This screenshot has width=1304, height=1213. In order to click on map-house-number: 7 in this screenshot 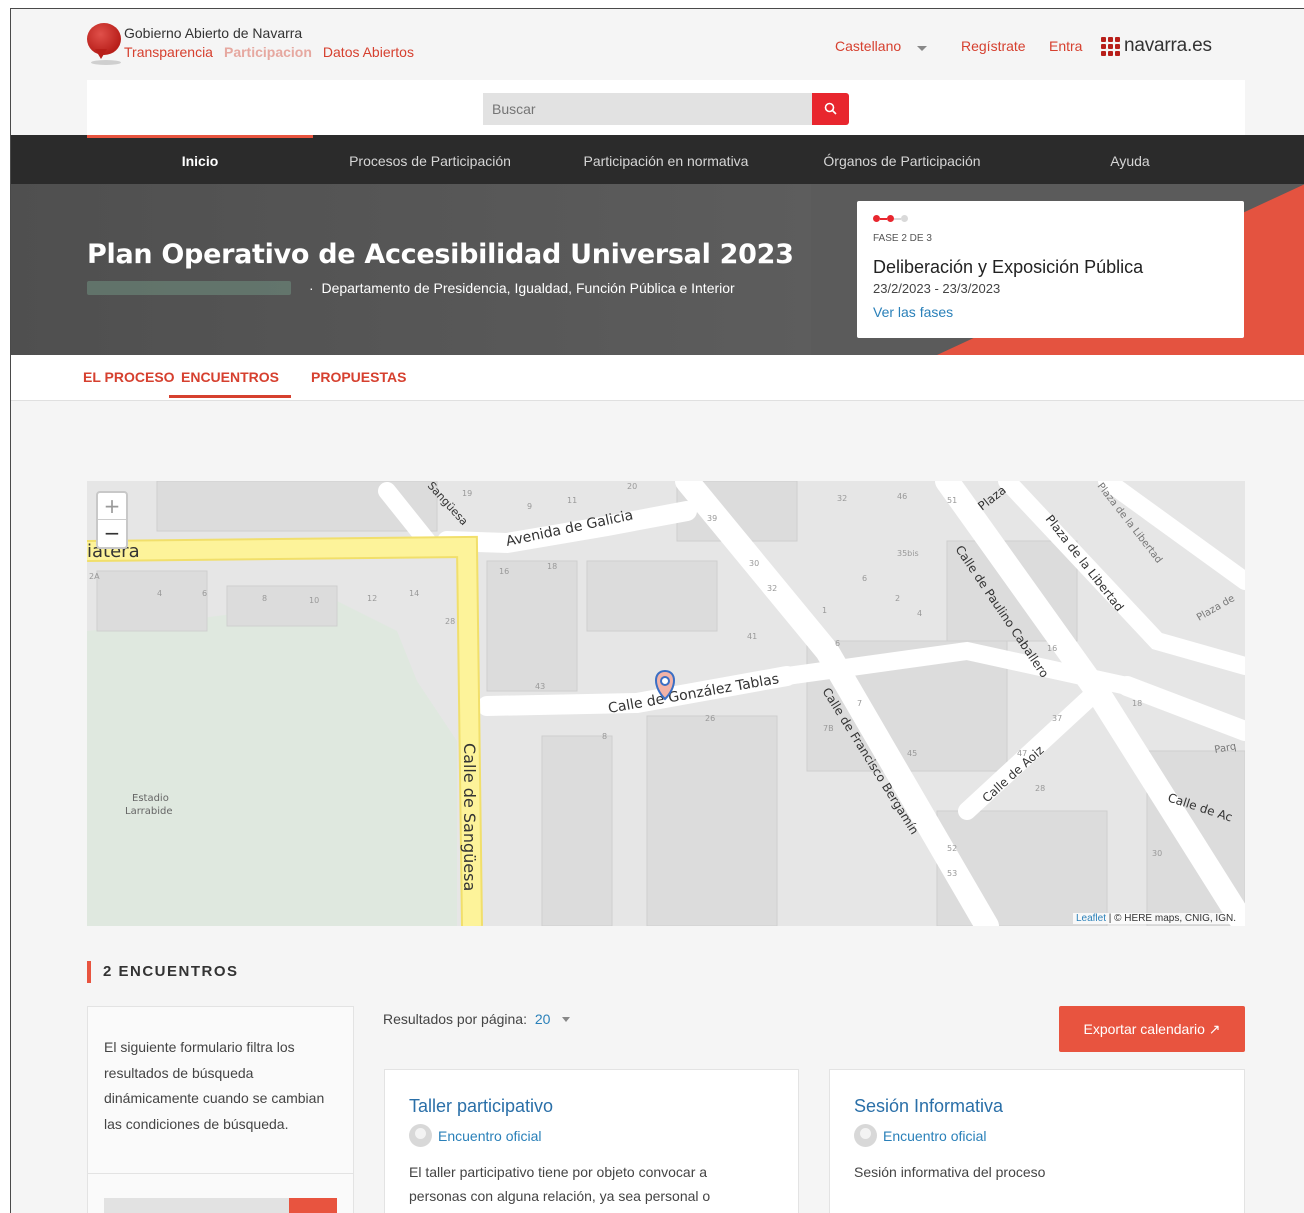, I will do `click(859, 703)`.